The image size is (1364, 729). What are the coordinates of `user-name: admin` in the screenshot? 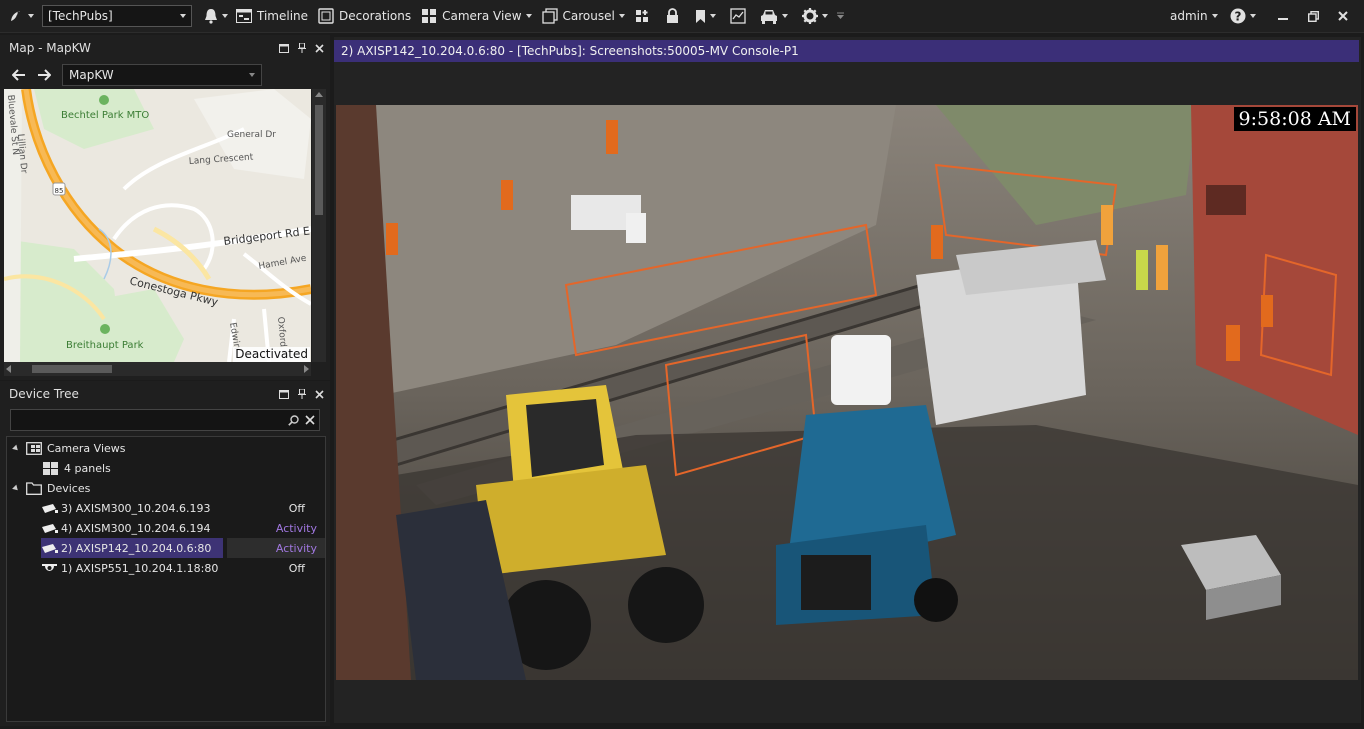 It's located at (1189, 16).